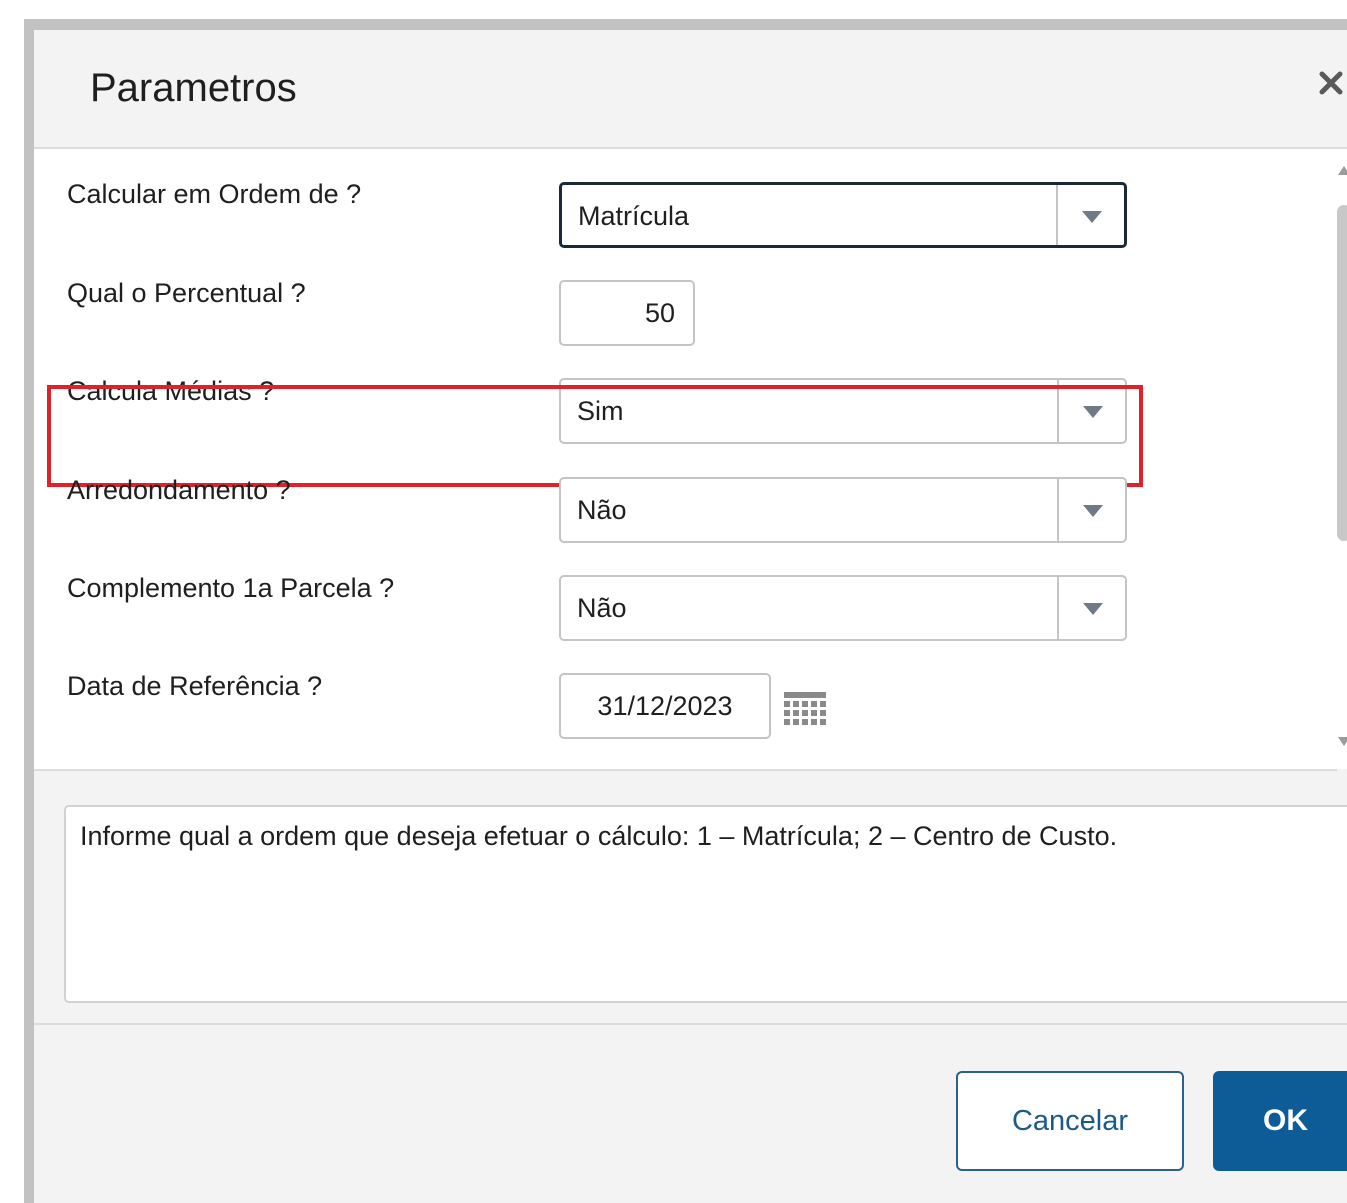 The image size is (1347, 1203). What do you see at coordinates (843, 608) in the screenshot?
I see `complement-select: Não` at bounding box center [843, 608].